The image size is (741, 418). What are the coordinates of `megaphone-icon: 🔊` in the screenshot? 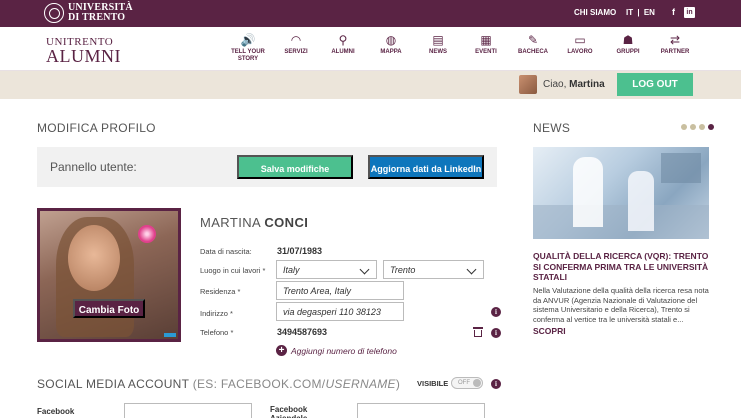 It's located at (248, 40).